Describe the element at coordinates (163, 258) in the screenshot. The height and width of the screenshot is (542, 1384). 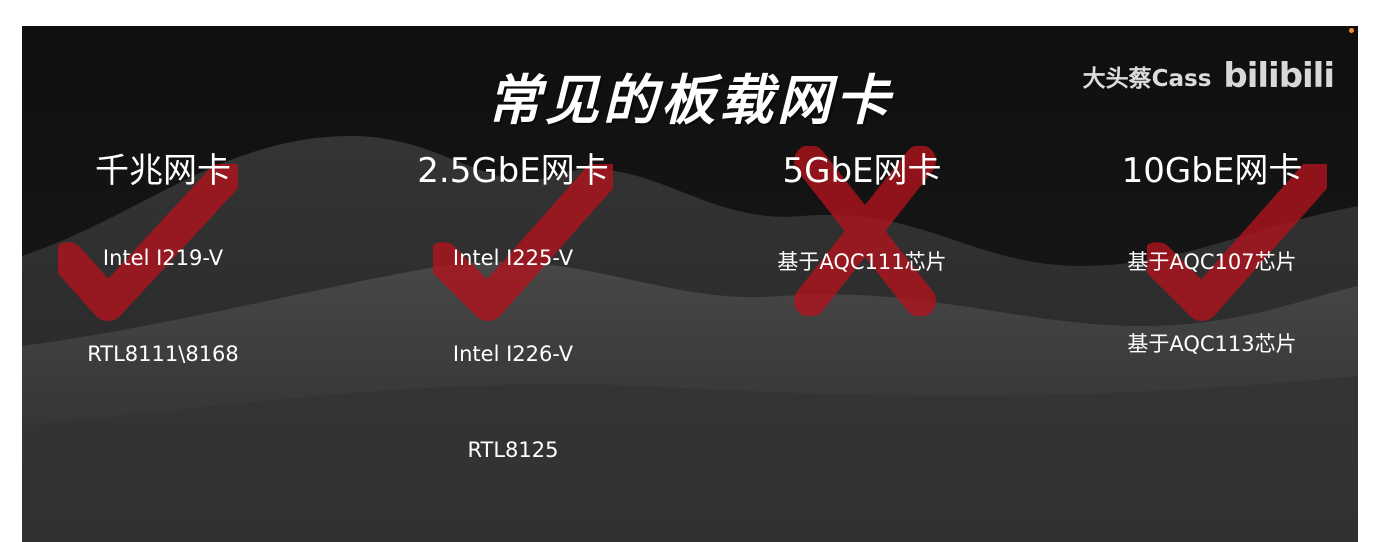
I see `list-item: Intel I219-V` at that location.